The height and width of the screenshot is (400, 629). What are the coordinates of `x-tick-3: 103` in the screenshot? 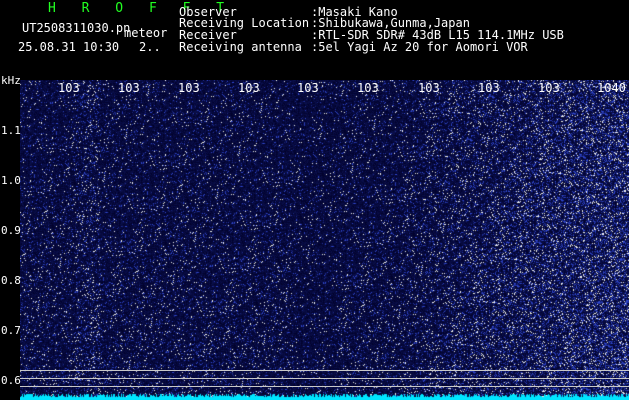 It's located at (189, 88).